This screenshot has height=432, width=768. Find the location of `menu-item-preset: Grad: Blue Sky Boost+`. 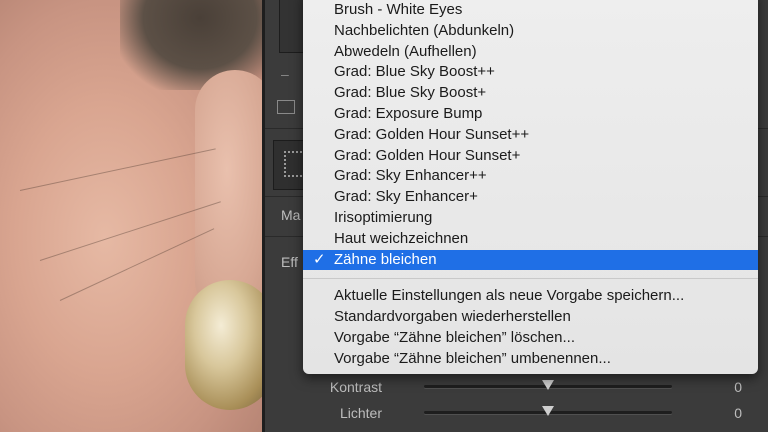

menu-item-preset: Grad: Blue Sky Boost+ is located at coordinates (530, 93).